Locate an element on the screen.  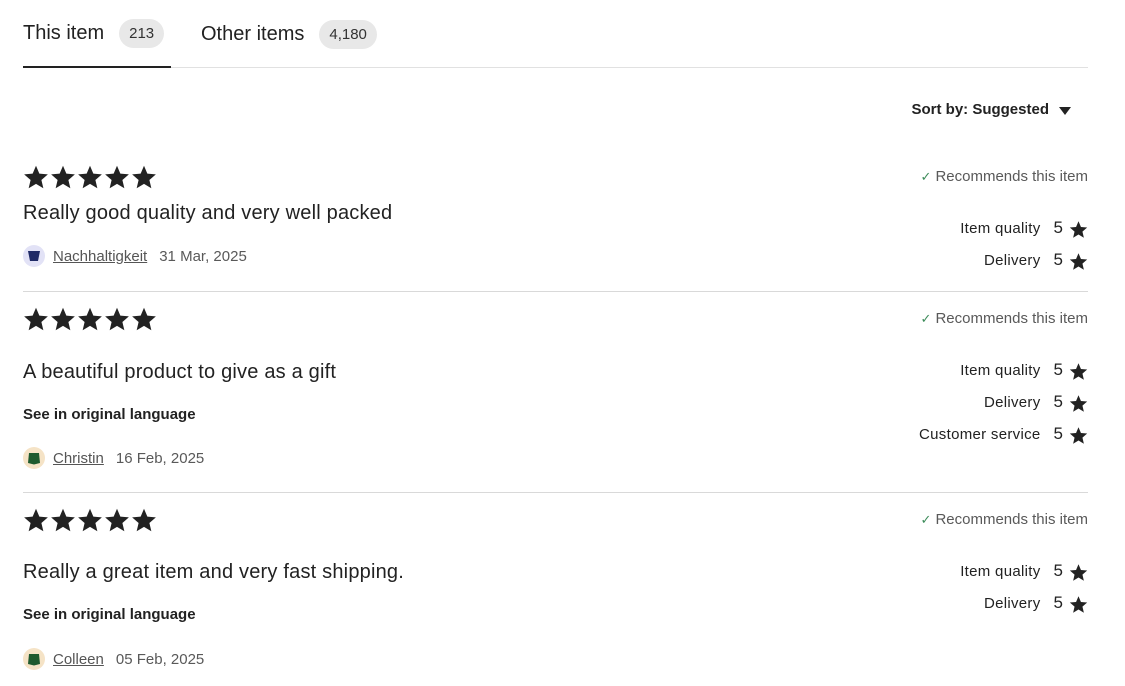
review-author: Christin 16 Feb, 2025 is located at coordinates (113, 458).